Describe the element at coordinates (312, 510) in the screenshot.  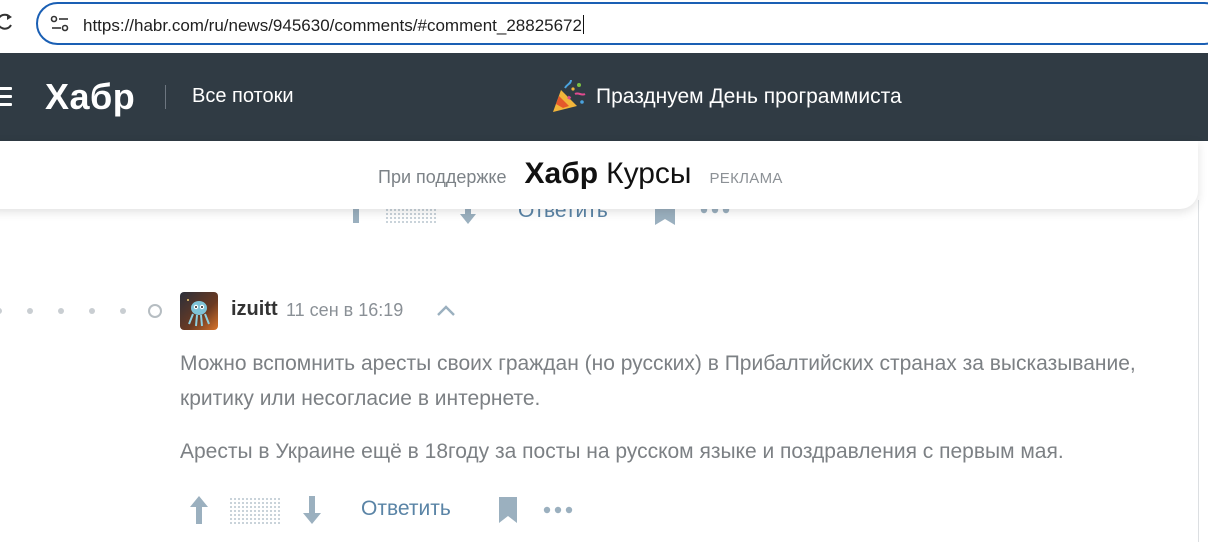
I see `downvote-icon` at that location.